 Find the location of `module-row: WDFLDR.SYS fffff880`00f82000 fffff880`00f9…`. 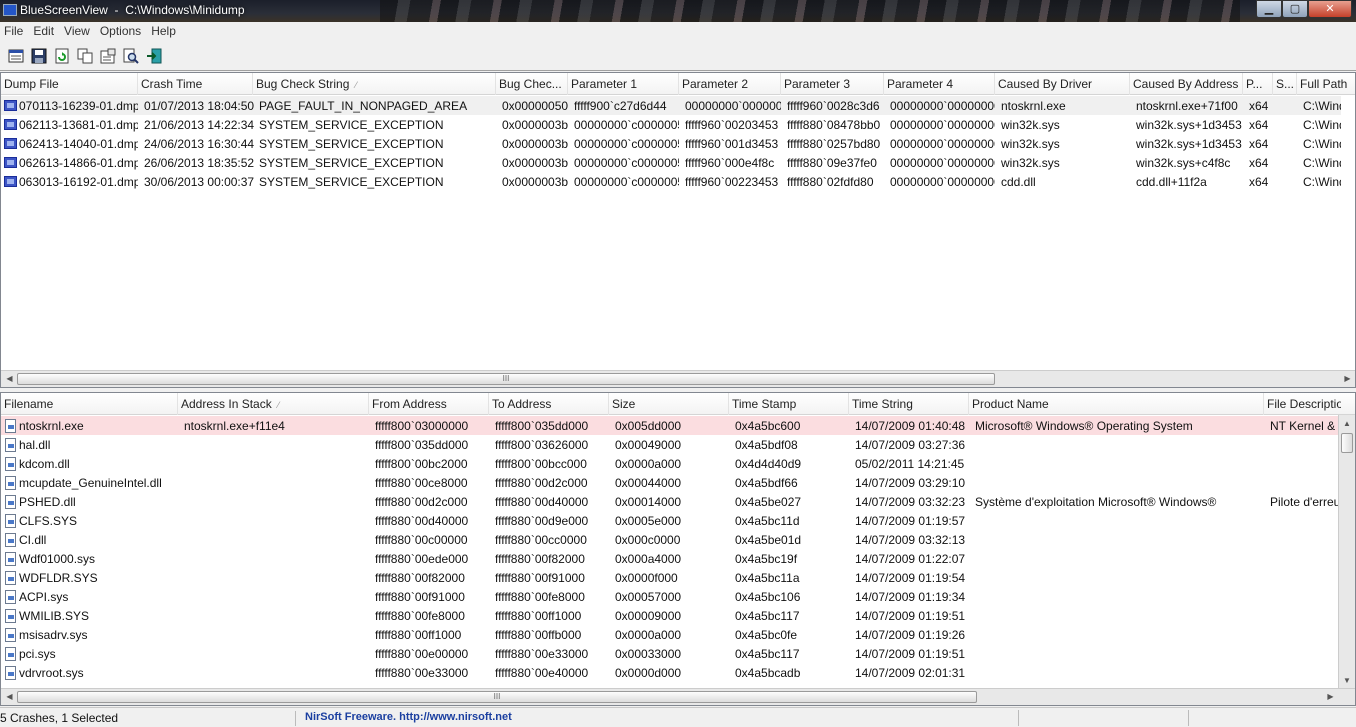

module-row: WDFLDR.SYS fffff880`00f82000 fffff880`00f9… is located at coordinates (670, 577).